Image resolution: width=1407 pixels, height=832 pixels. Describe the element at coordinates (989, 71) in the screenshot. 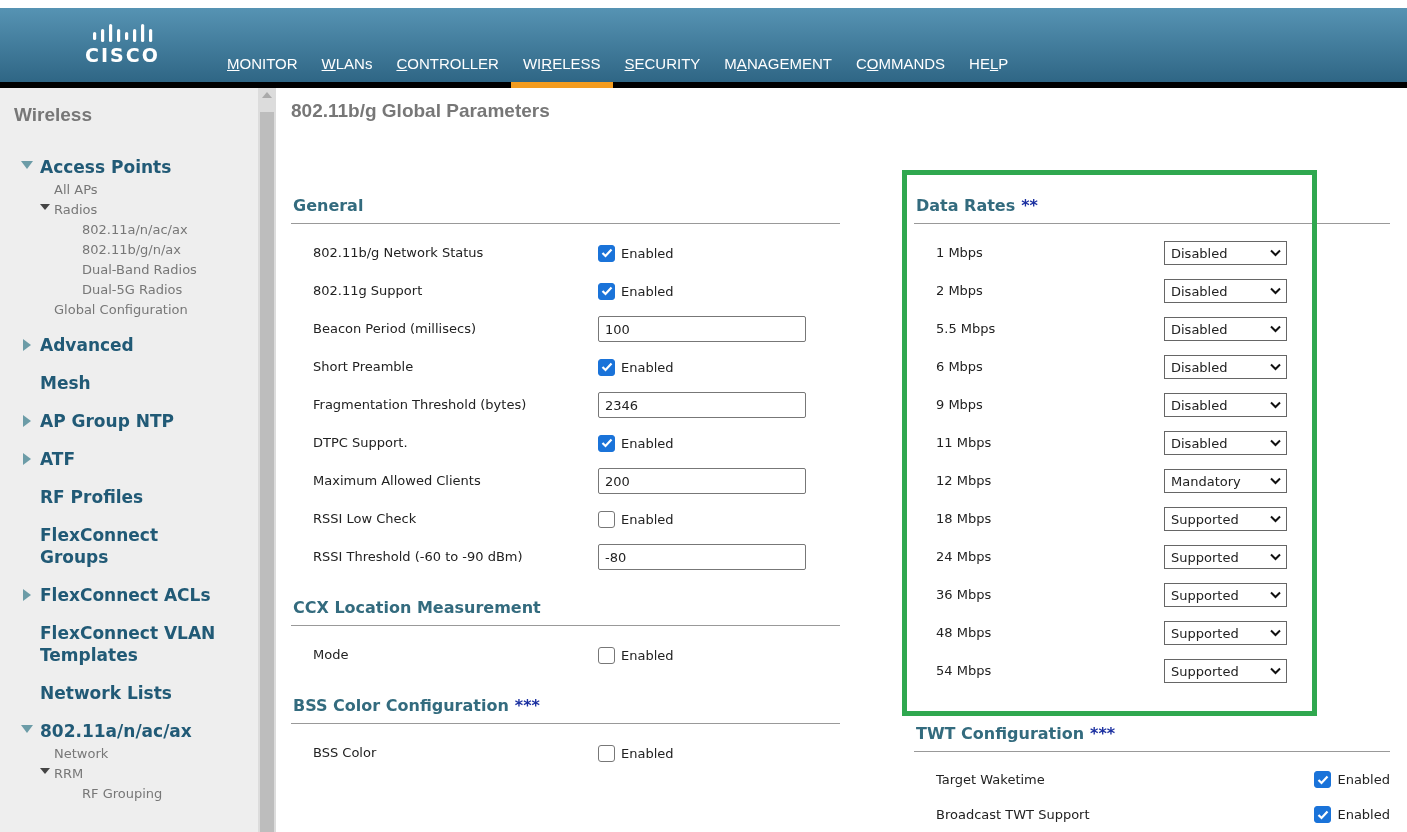

I see `nav-tab: HELP` at that location.